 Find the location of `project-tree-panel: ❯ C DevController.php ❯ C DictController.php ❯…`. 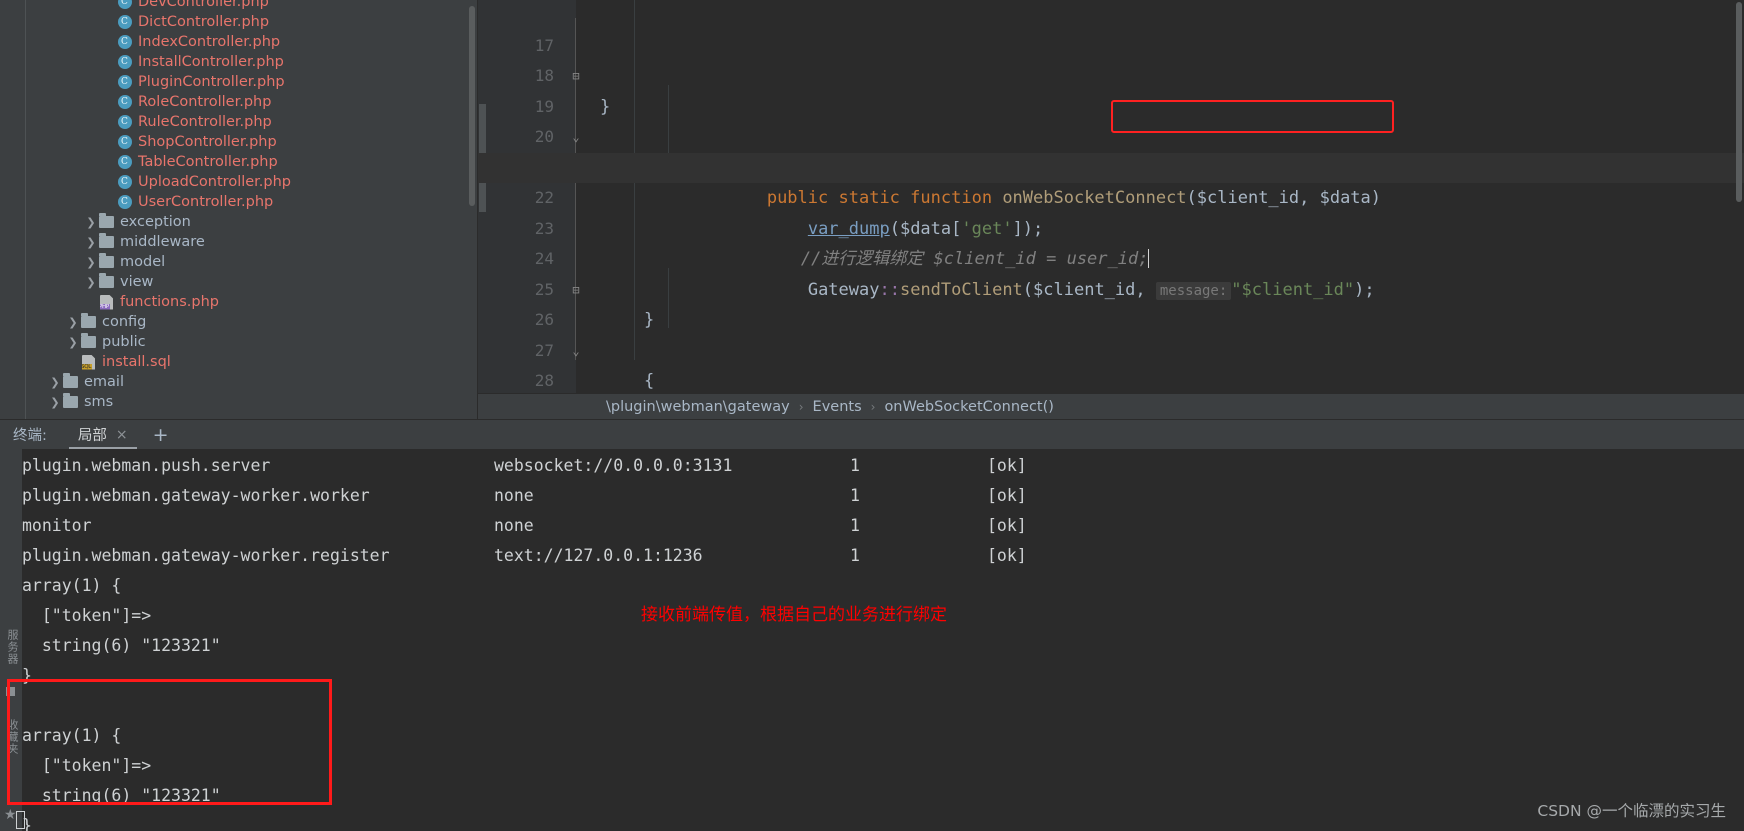

project-tree-panel: ❯ C DevController.php ❯ C DictController.php ❯… is located at coordinates (239, 209).